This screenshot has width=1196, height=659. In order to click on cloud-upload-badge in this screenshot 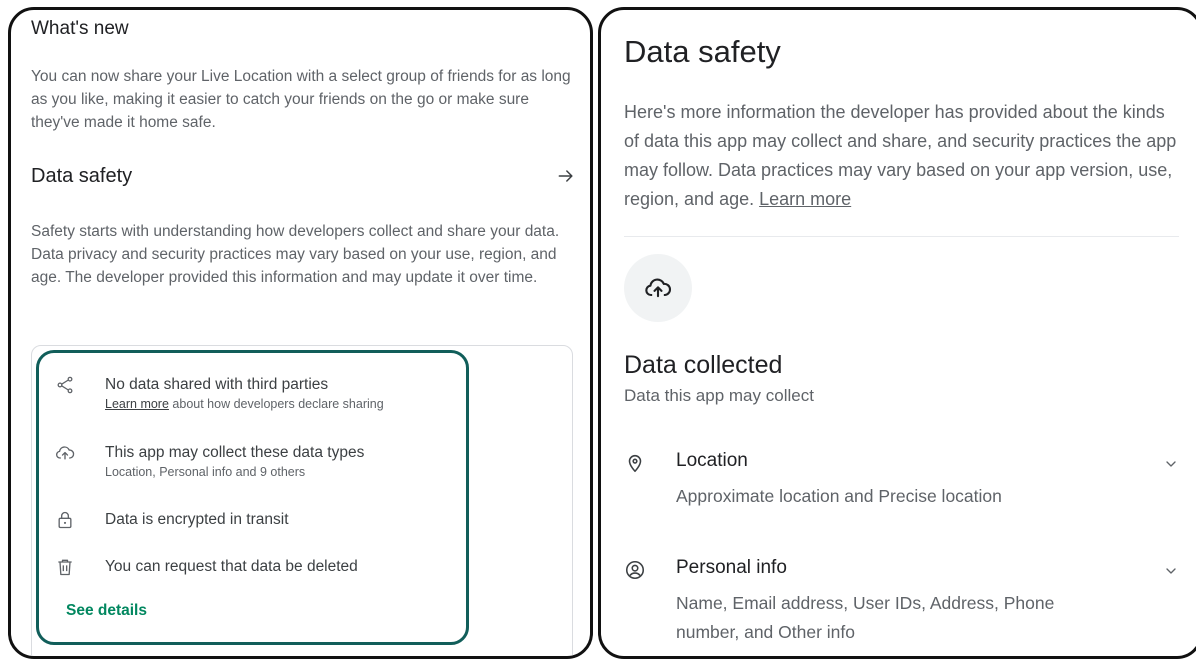, I will do `click(658, 288)`.